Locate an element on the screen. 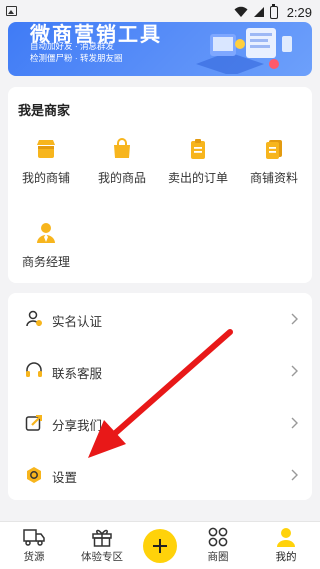 The image size is (320, 569). menu-item-label: 联系客服 is located at coordinates (77, 374).